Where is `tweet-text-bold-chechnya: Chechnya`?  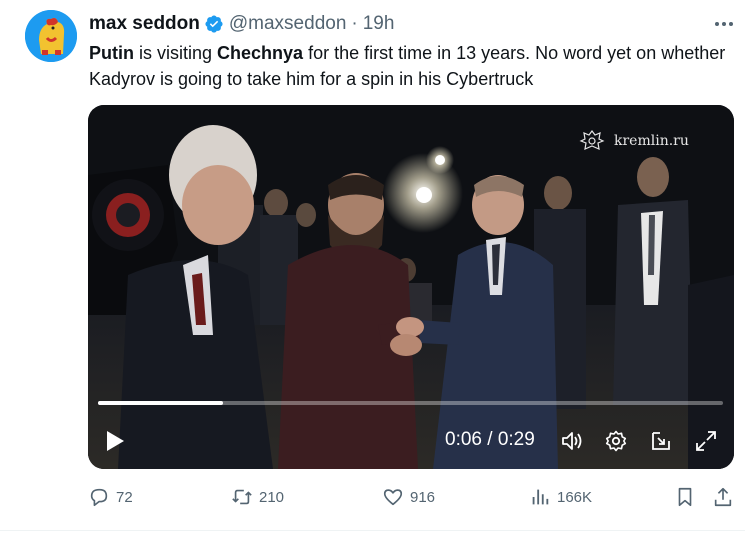
tweet-text-bold-chechnya: Chechnya is located at coordinates (260, 53).